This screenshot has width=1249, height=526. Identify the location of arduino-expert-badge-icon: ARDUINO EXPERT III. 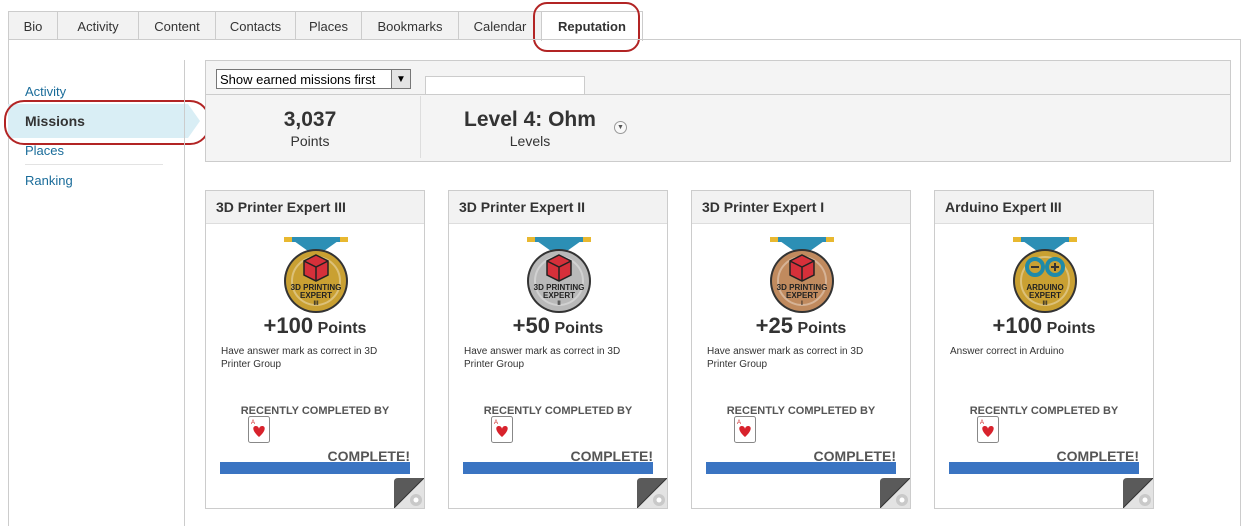
(1045, 275).